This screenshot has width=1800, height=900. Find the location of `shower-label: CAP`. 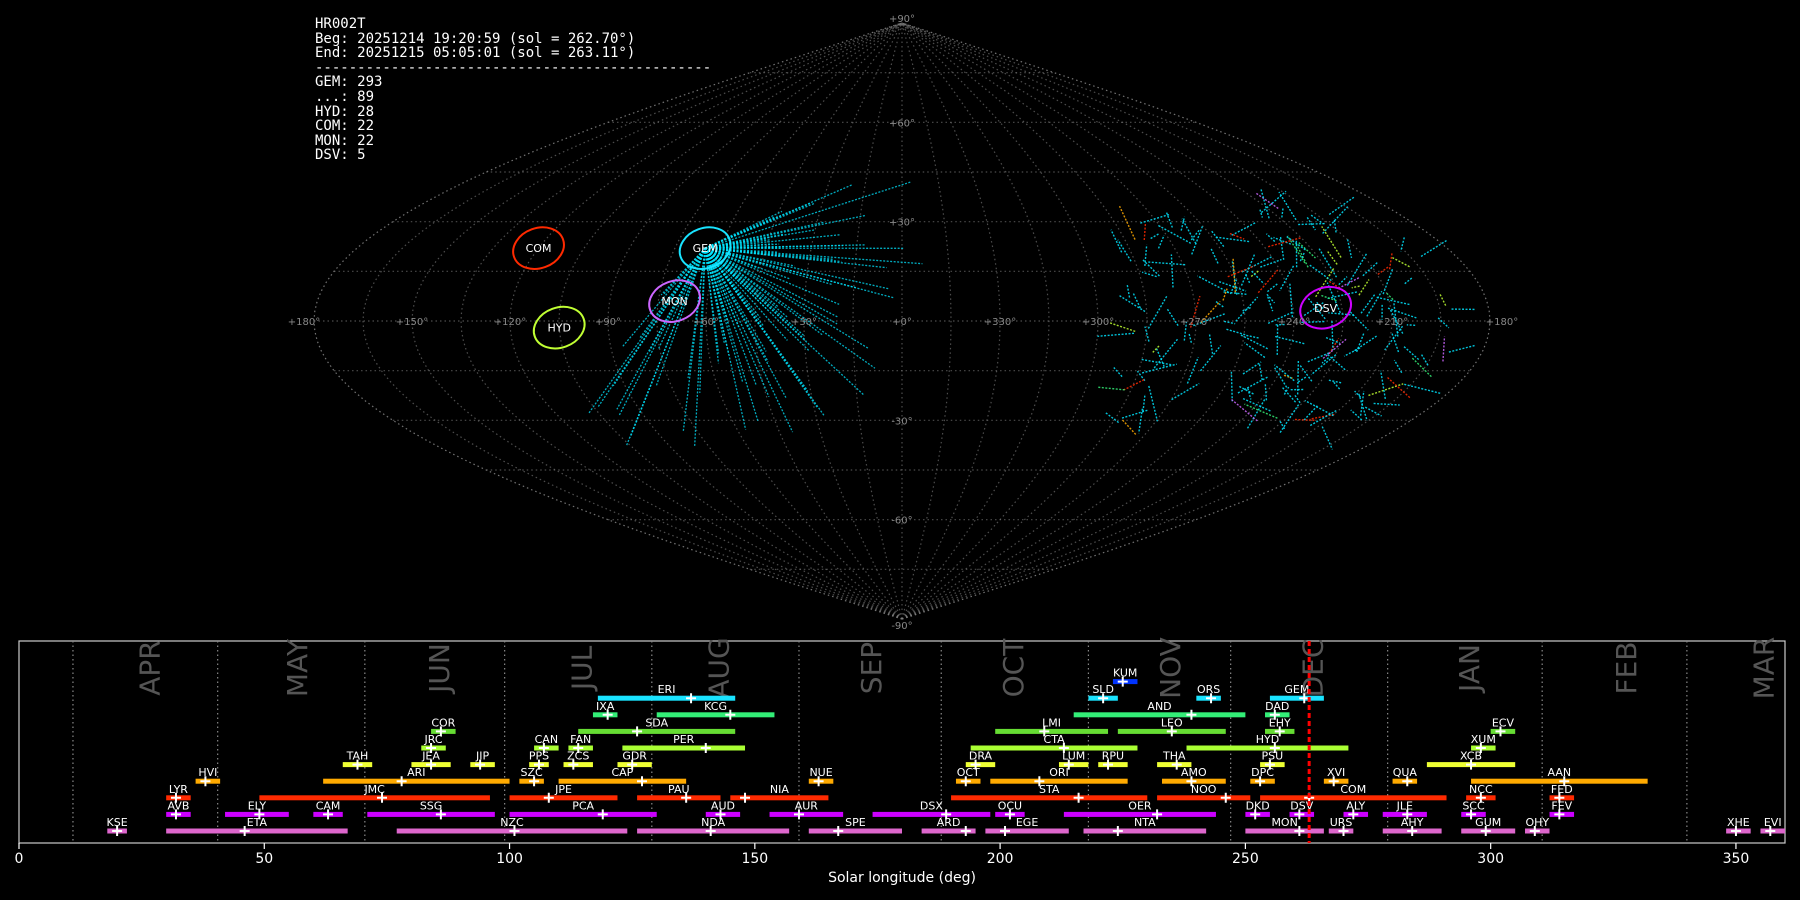

shower-label: CAP is located at coordinates (622, 772).